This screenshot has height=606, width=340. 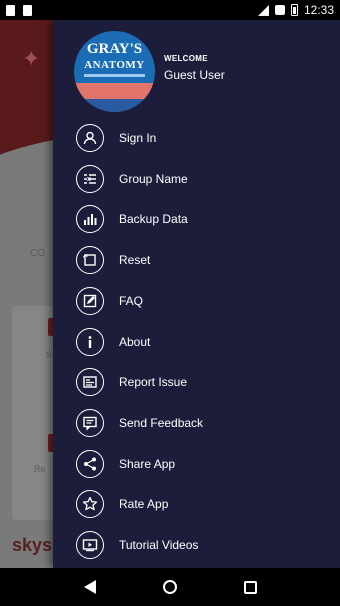 I want to click on menu-item-label: FAQ, so click(x=131, y=300).